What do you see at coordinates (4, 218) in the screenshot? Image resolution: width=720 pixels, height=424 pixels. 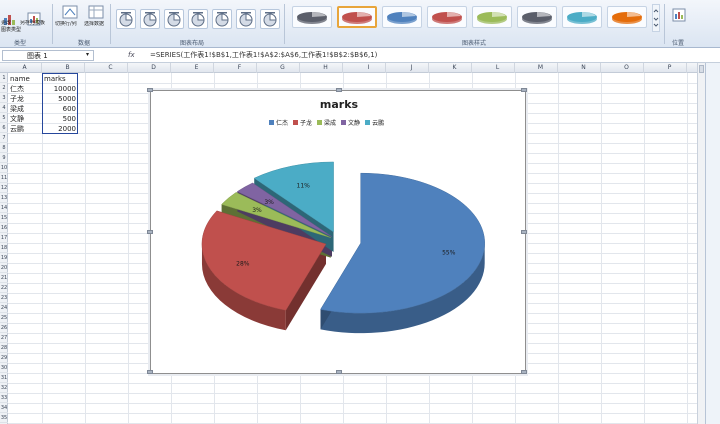 I see `row-header-15: 15` at bounding box center [4, 218].